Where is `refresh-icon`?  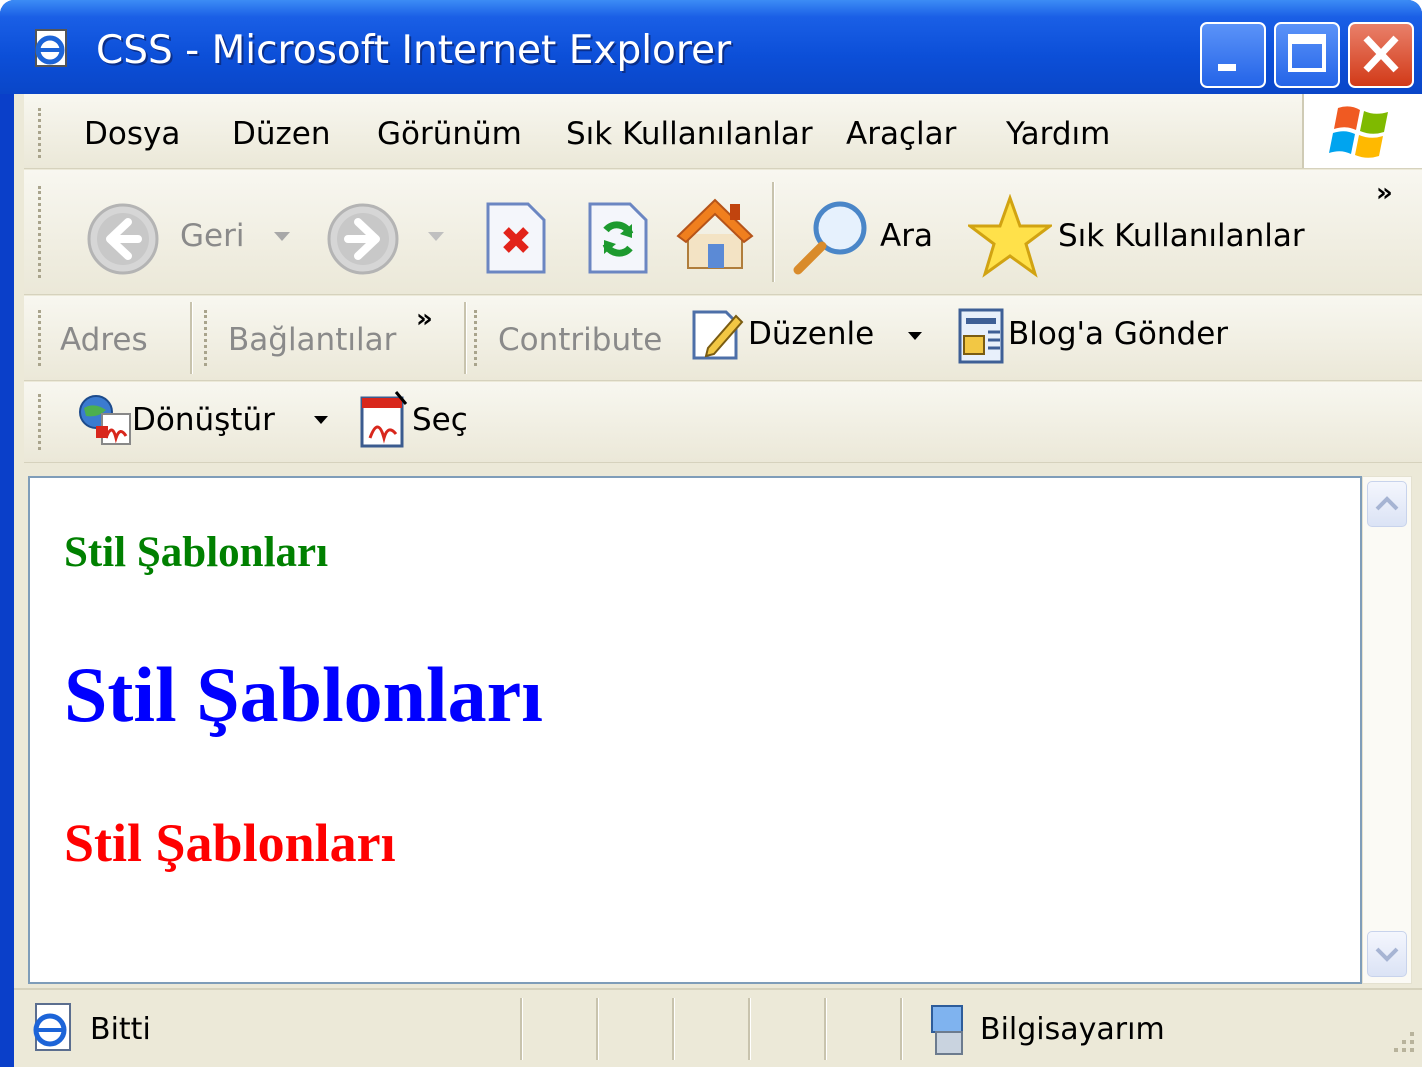 refresh-icon is located at coordinates (618, 238).